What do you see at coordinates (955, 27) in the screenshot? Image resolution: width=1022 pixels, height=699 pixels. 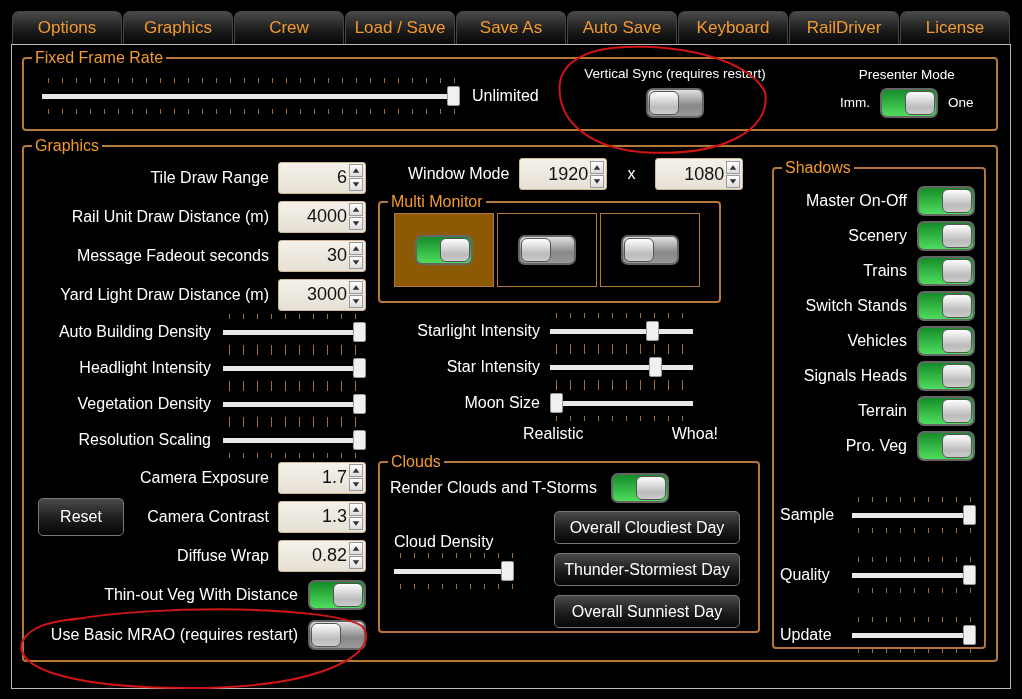 I see `tab: License` at bounding box center [955, 27].